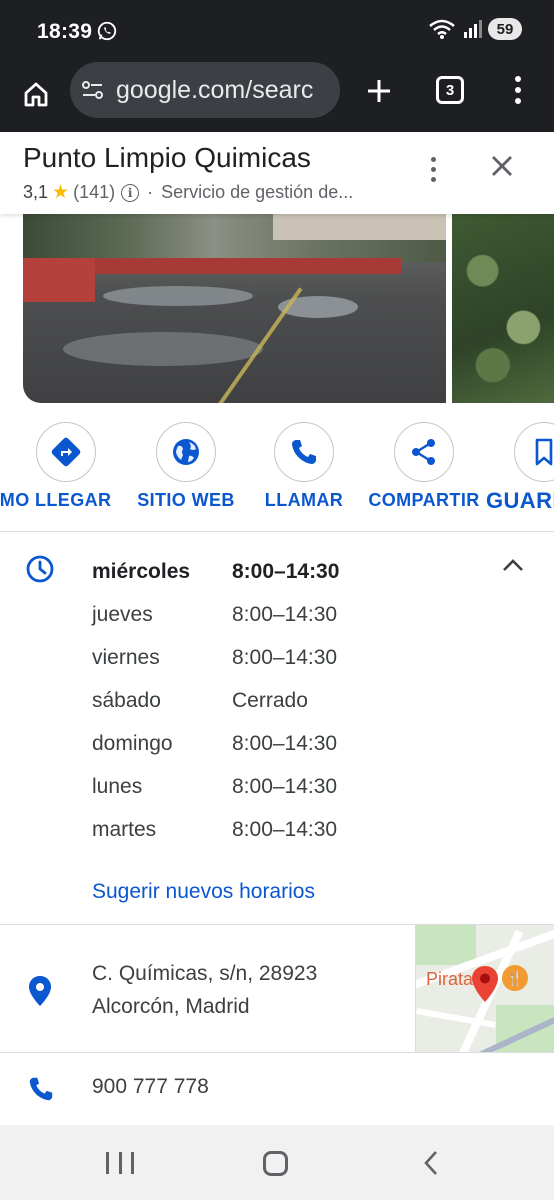  I want to click on clock-icon, so click(40, 569).